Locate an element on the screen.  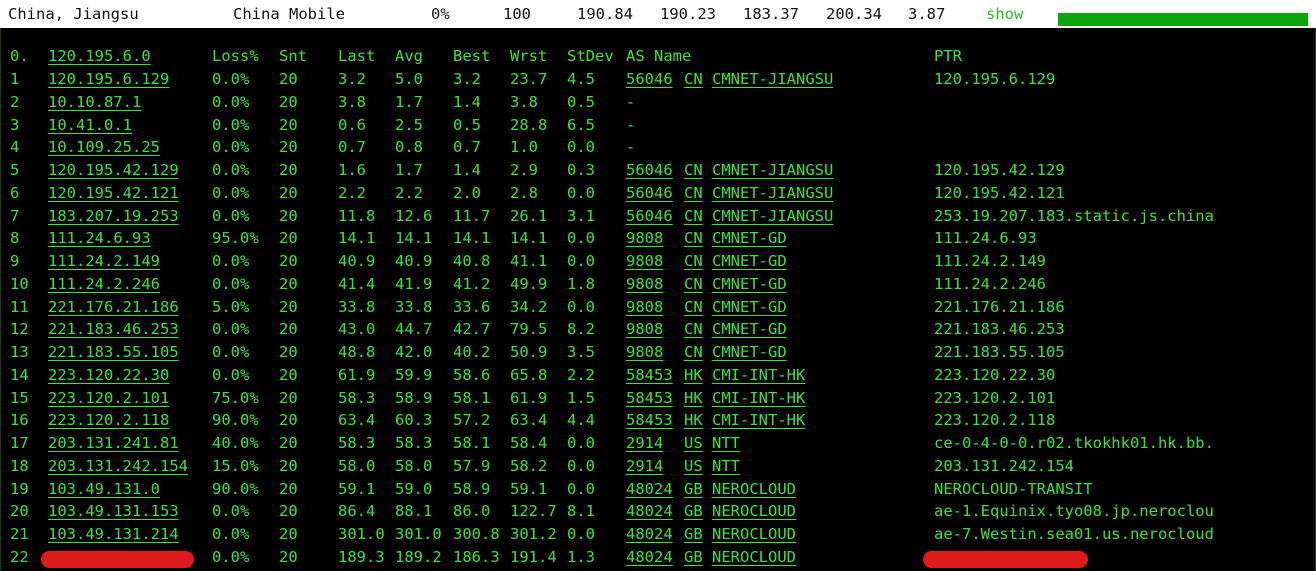
hop-host-link: 10.109.25.25 is located at coordinates (104, 147).